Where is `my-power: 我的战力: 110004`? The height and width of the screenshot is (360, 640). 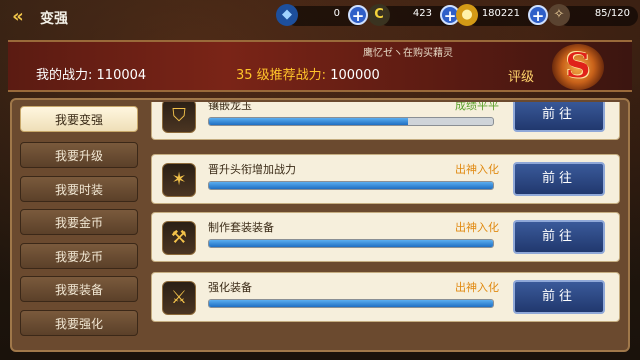 my-power: 我的战力: 110004 is located at coordinates (91, 73).